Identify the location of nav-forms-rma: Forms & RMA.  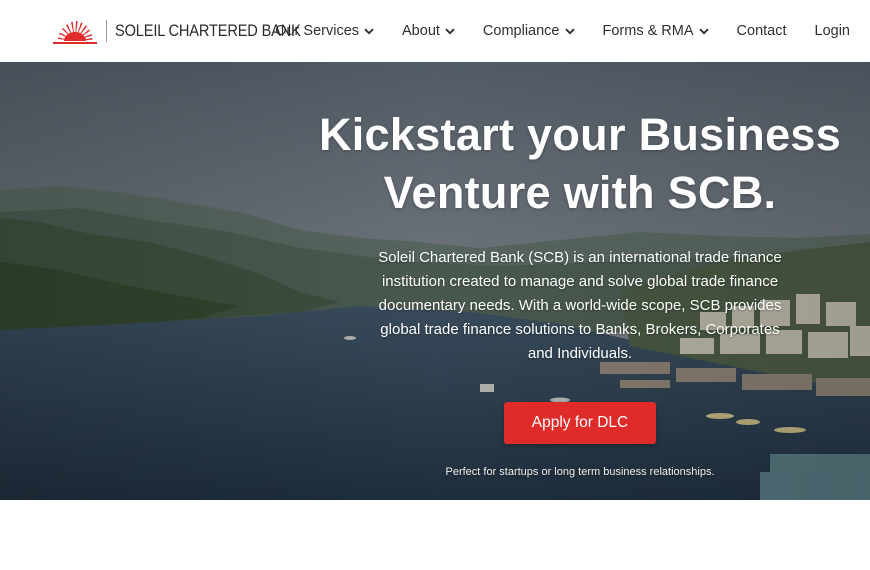
(656, 31).